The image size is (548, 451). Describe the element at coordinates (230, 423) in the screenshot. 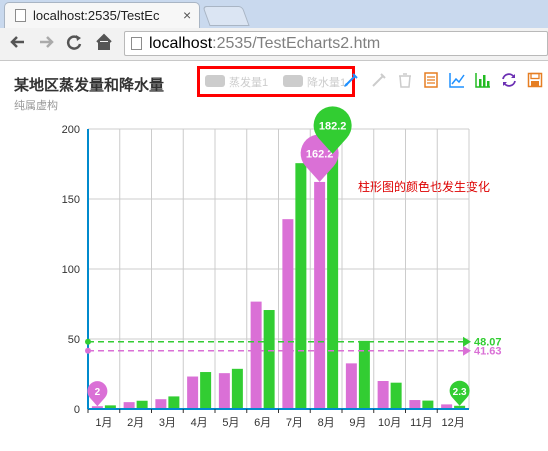

I see `x-tick-label: 5月` at that location.